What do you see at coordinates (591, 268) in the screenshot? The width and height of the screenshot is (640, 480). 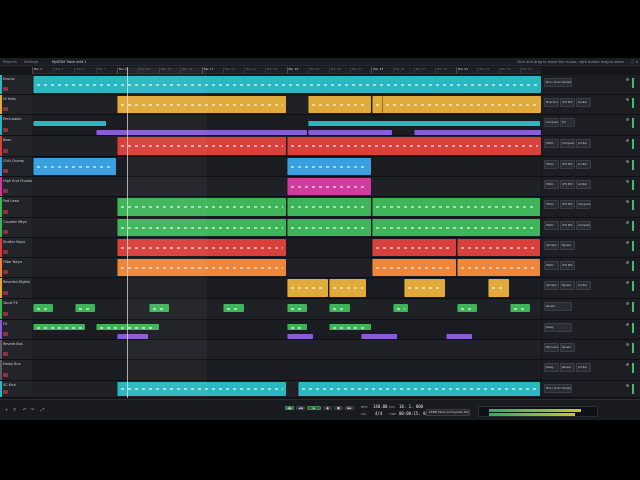 I see `device-chain: HSDC LFO MIX` at bounding box center [591, 268].